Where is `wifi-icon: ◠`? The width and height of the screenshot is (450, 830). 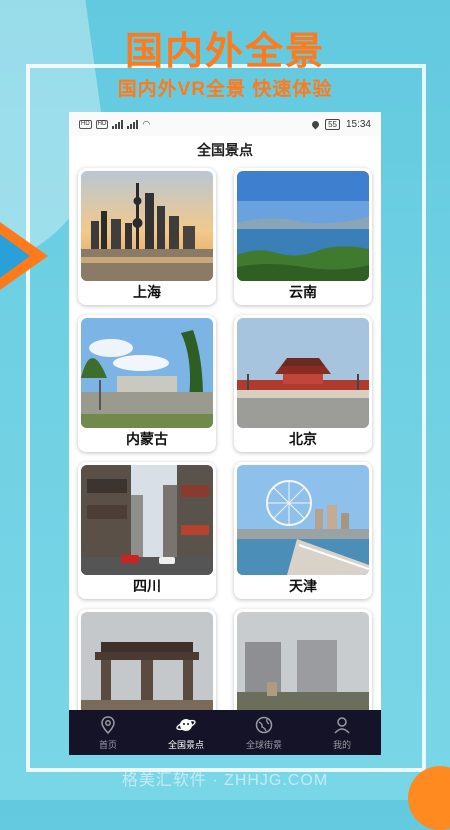 wifi-icon: ◠ is located at coordinates (146, 123).